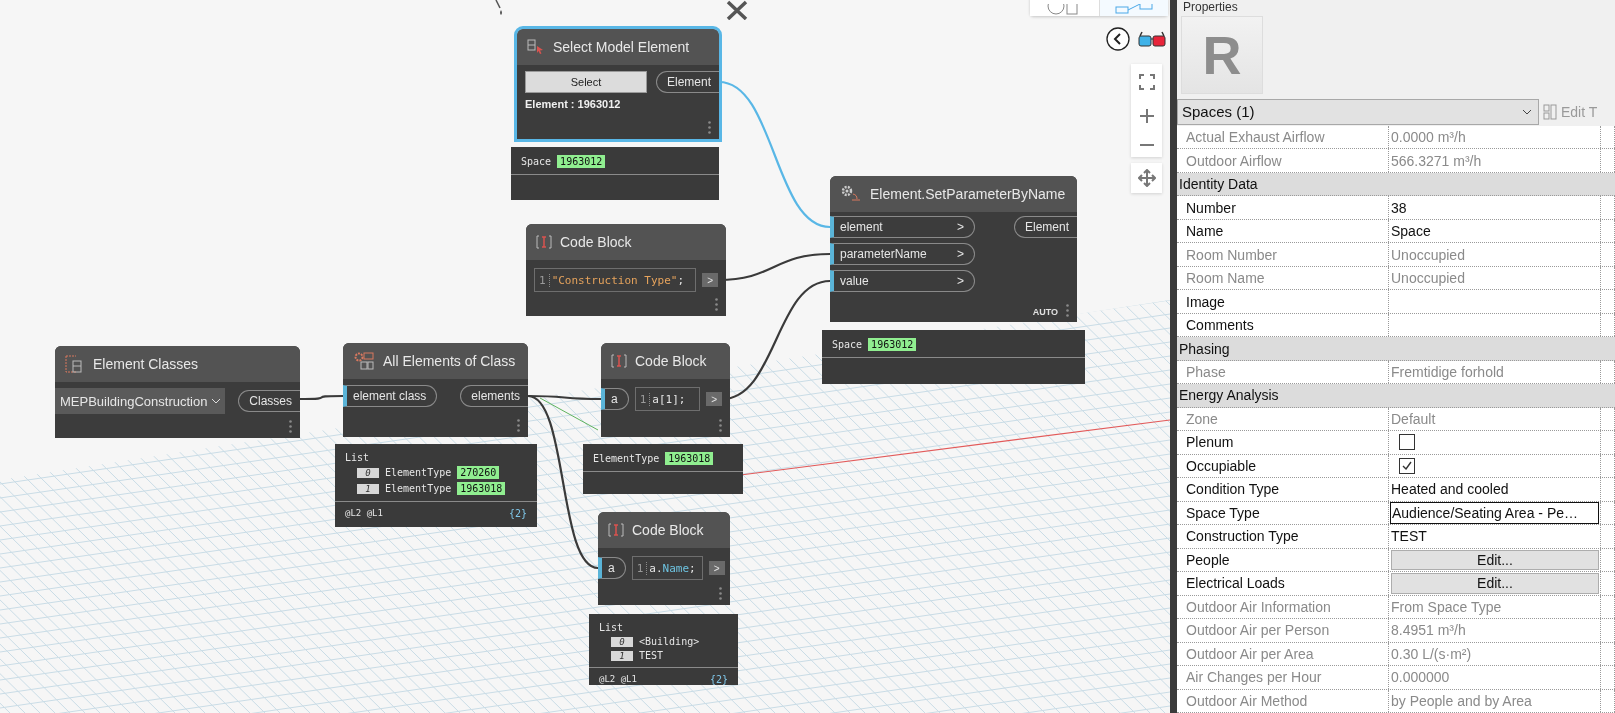  I want to click on 3d-glasses-icon, so click(1152, 39).